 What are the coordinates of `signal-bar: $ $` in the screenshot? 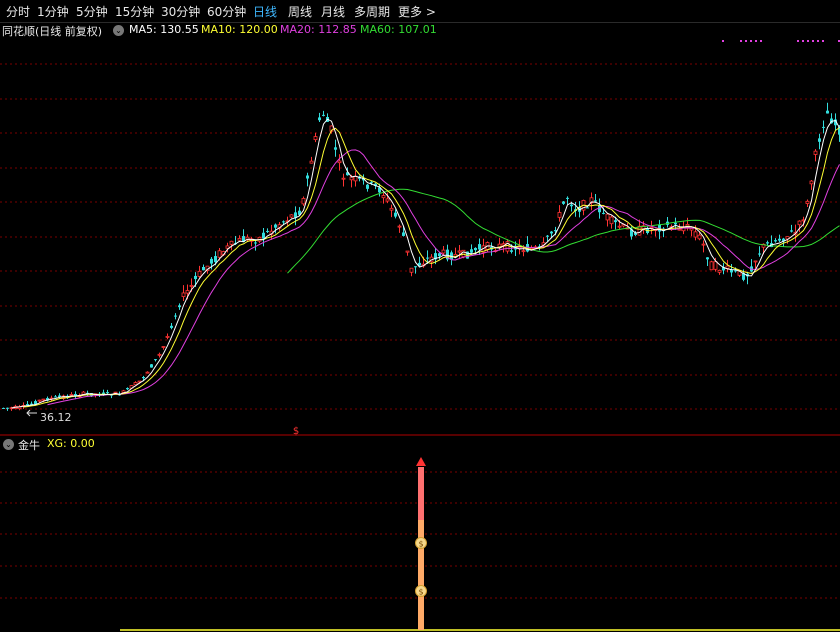 It's located at (421, 543).